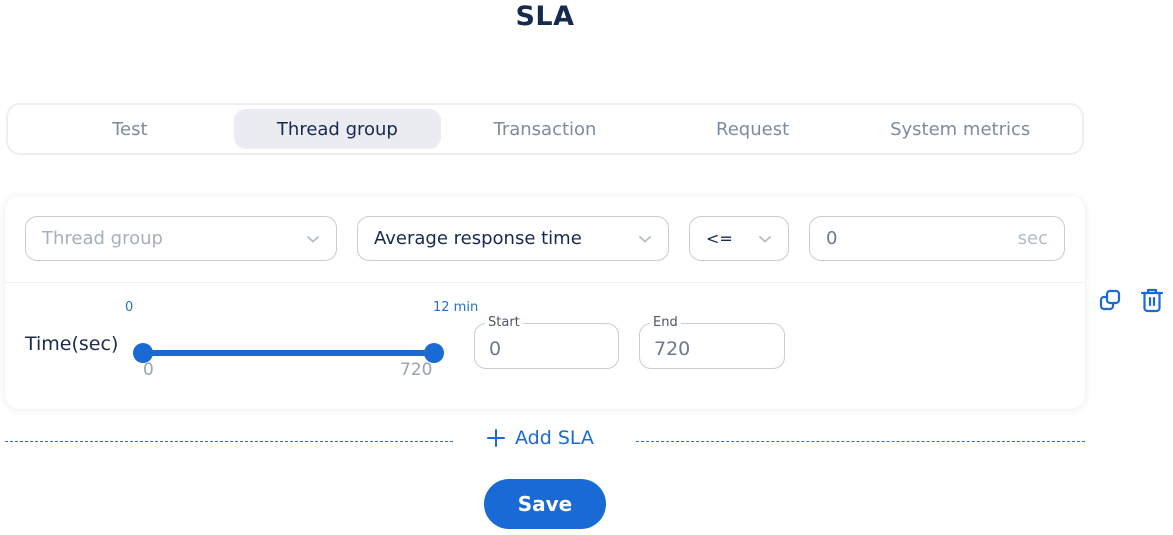 The width and height of the screenshot is (1173, 535). Describe the element at coordinates (1110, 300) in the screenshot. I see `duplicate-icon` at that location.